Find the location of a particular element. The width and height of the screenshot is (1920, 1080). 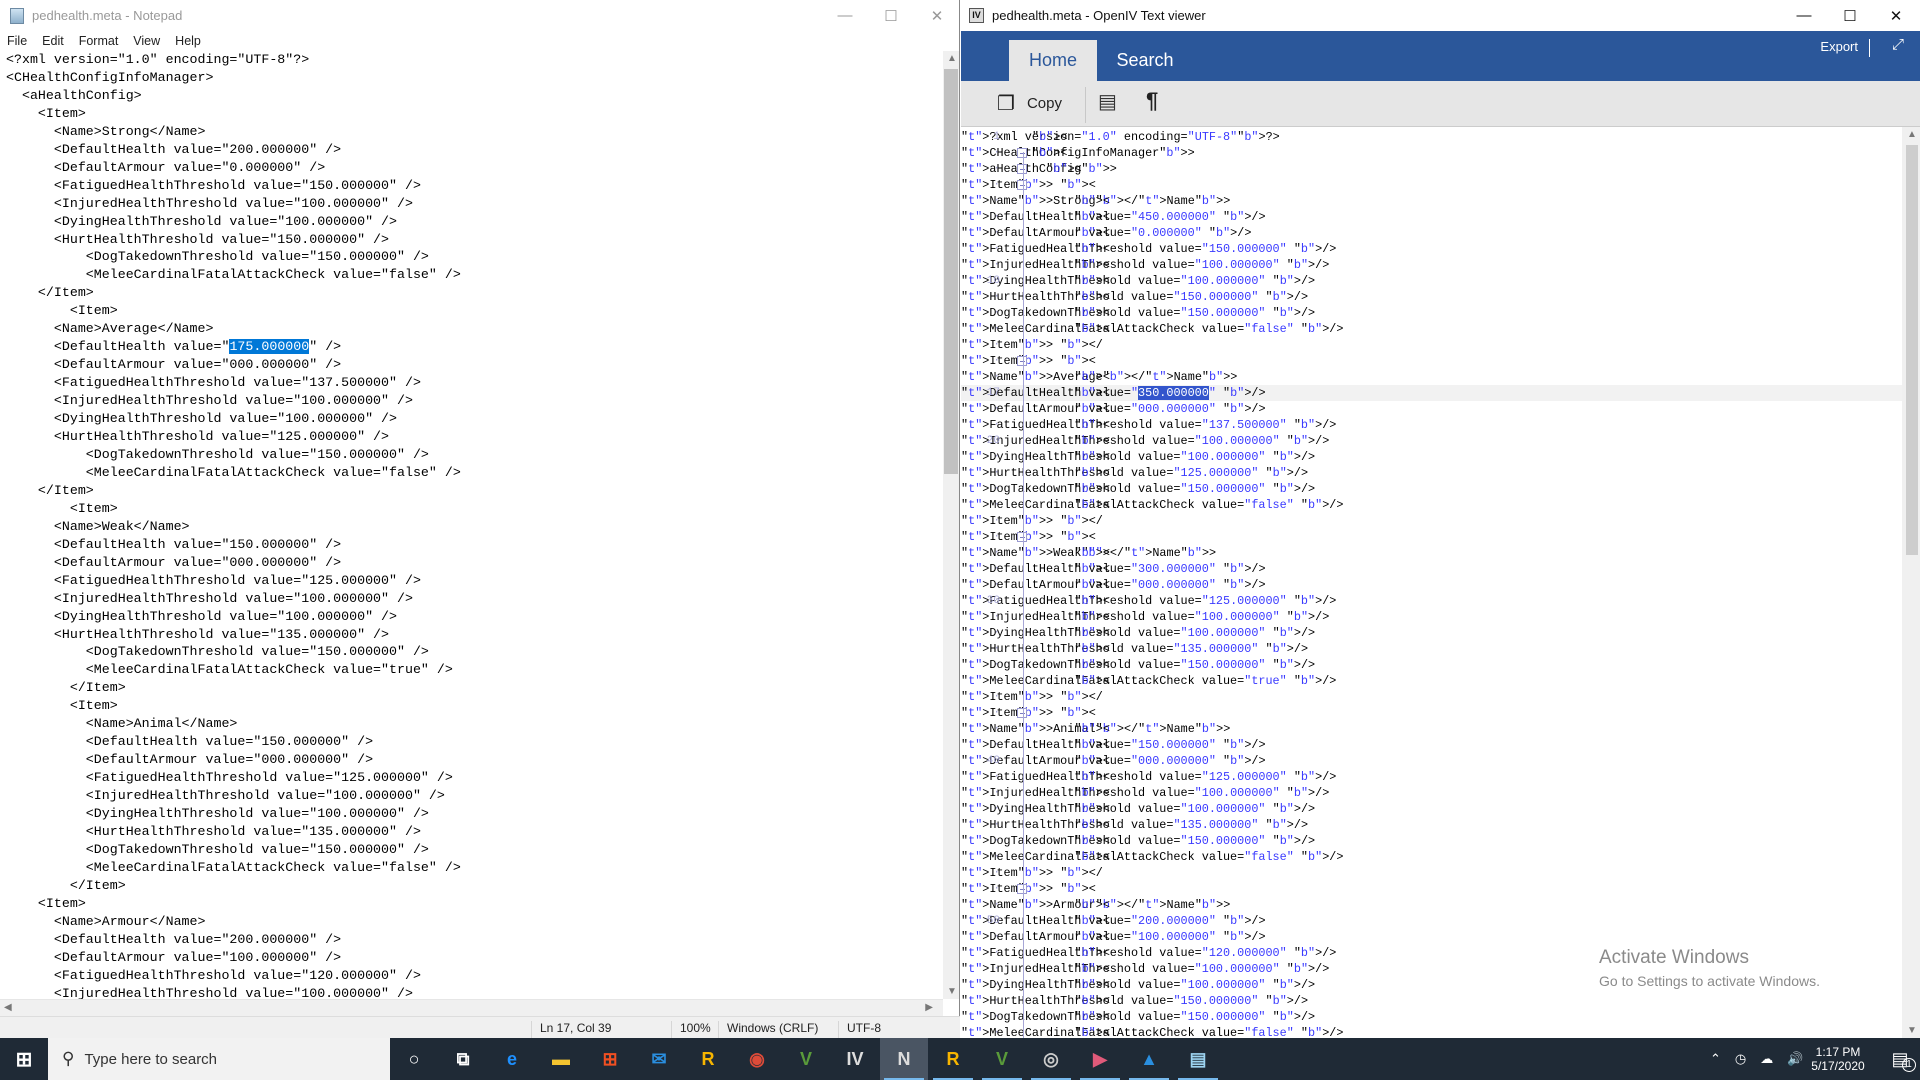

status-line-ending: Windows (CRLF) is located at coordinates (778, 1030).